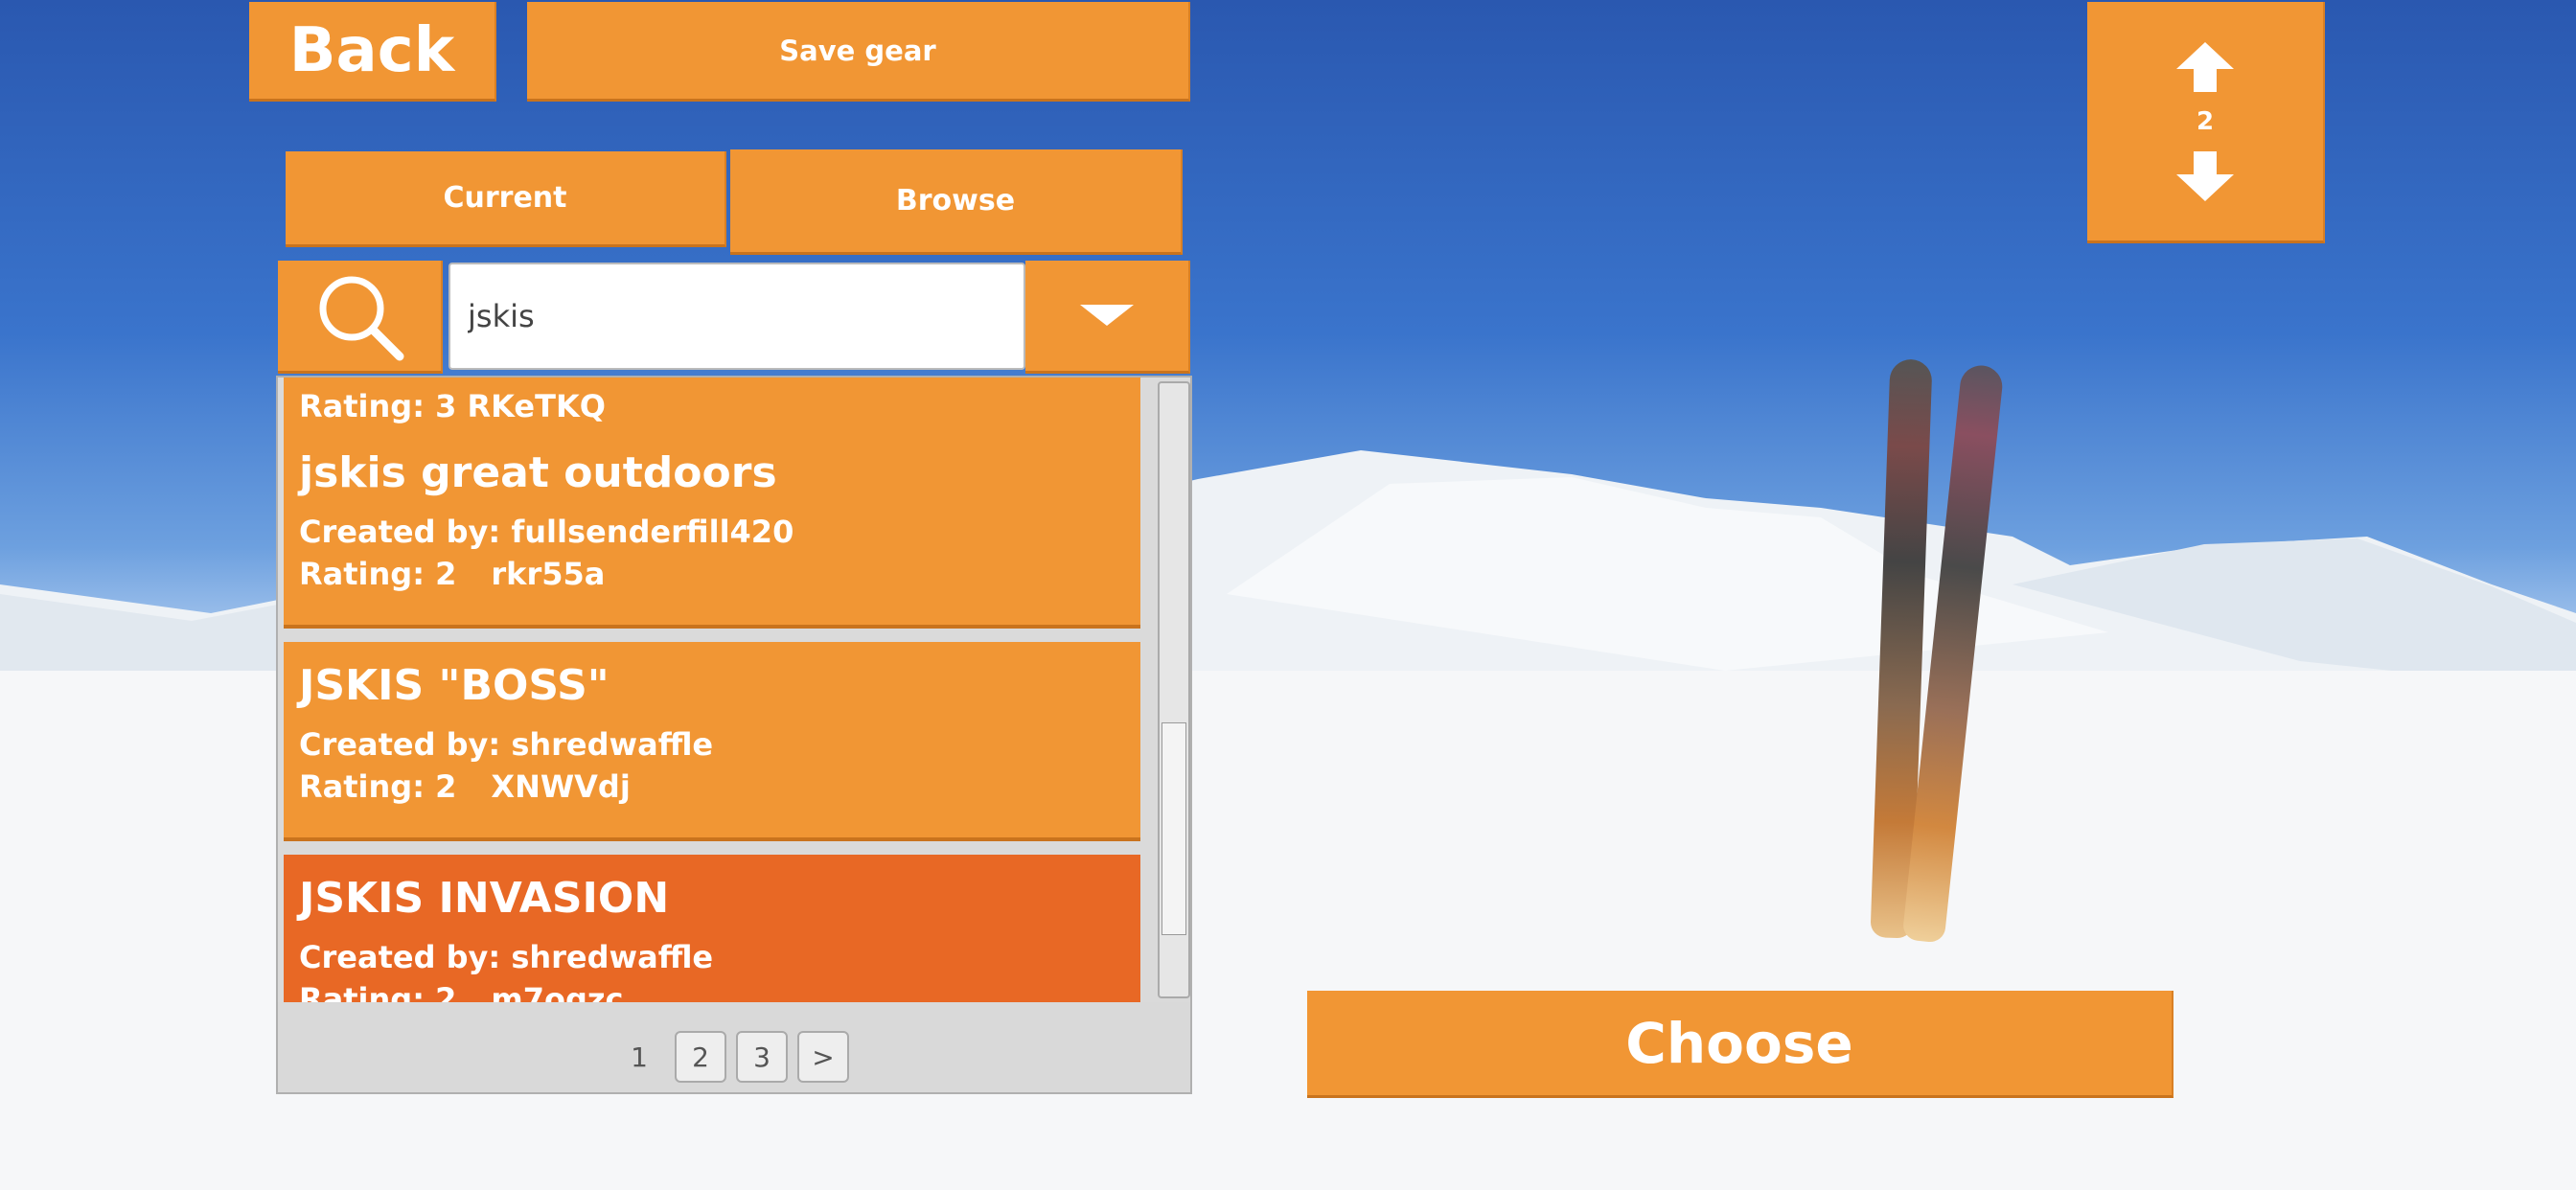 Image resolution: width=2576 pixels, height=1190 pixels. I want to click on back-button: Back, so click(373, 52).